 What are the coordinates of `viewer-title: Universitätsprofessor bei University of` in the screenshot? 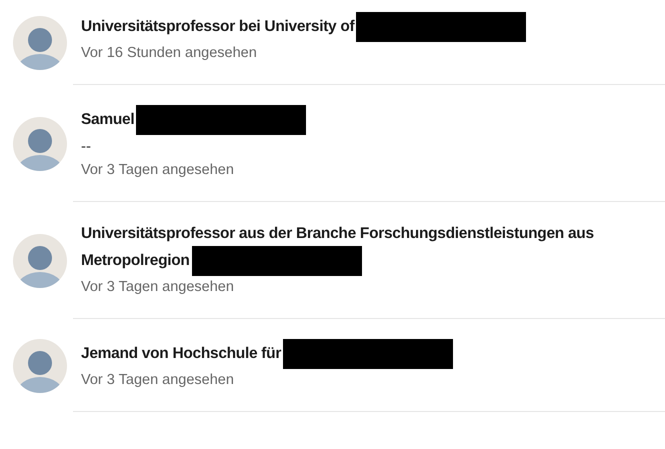 It's located at (217, 27).